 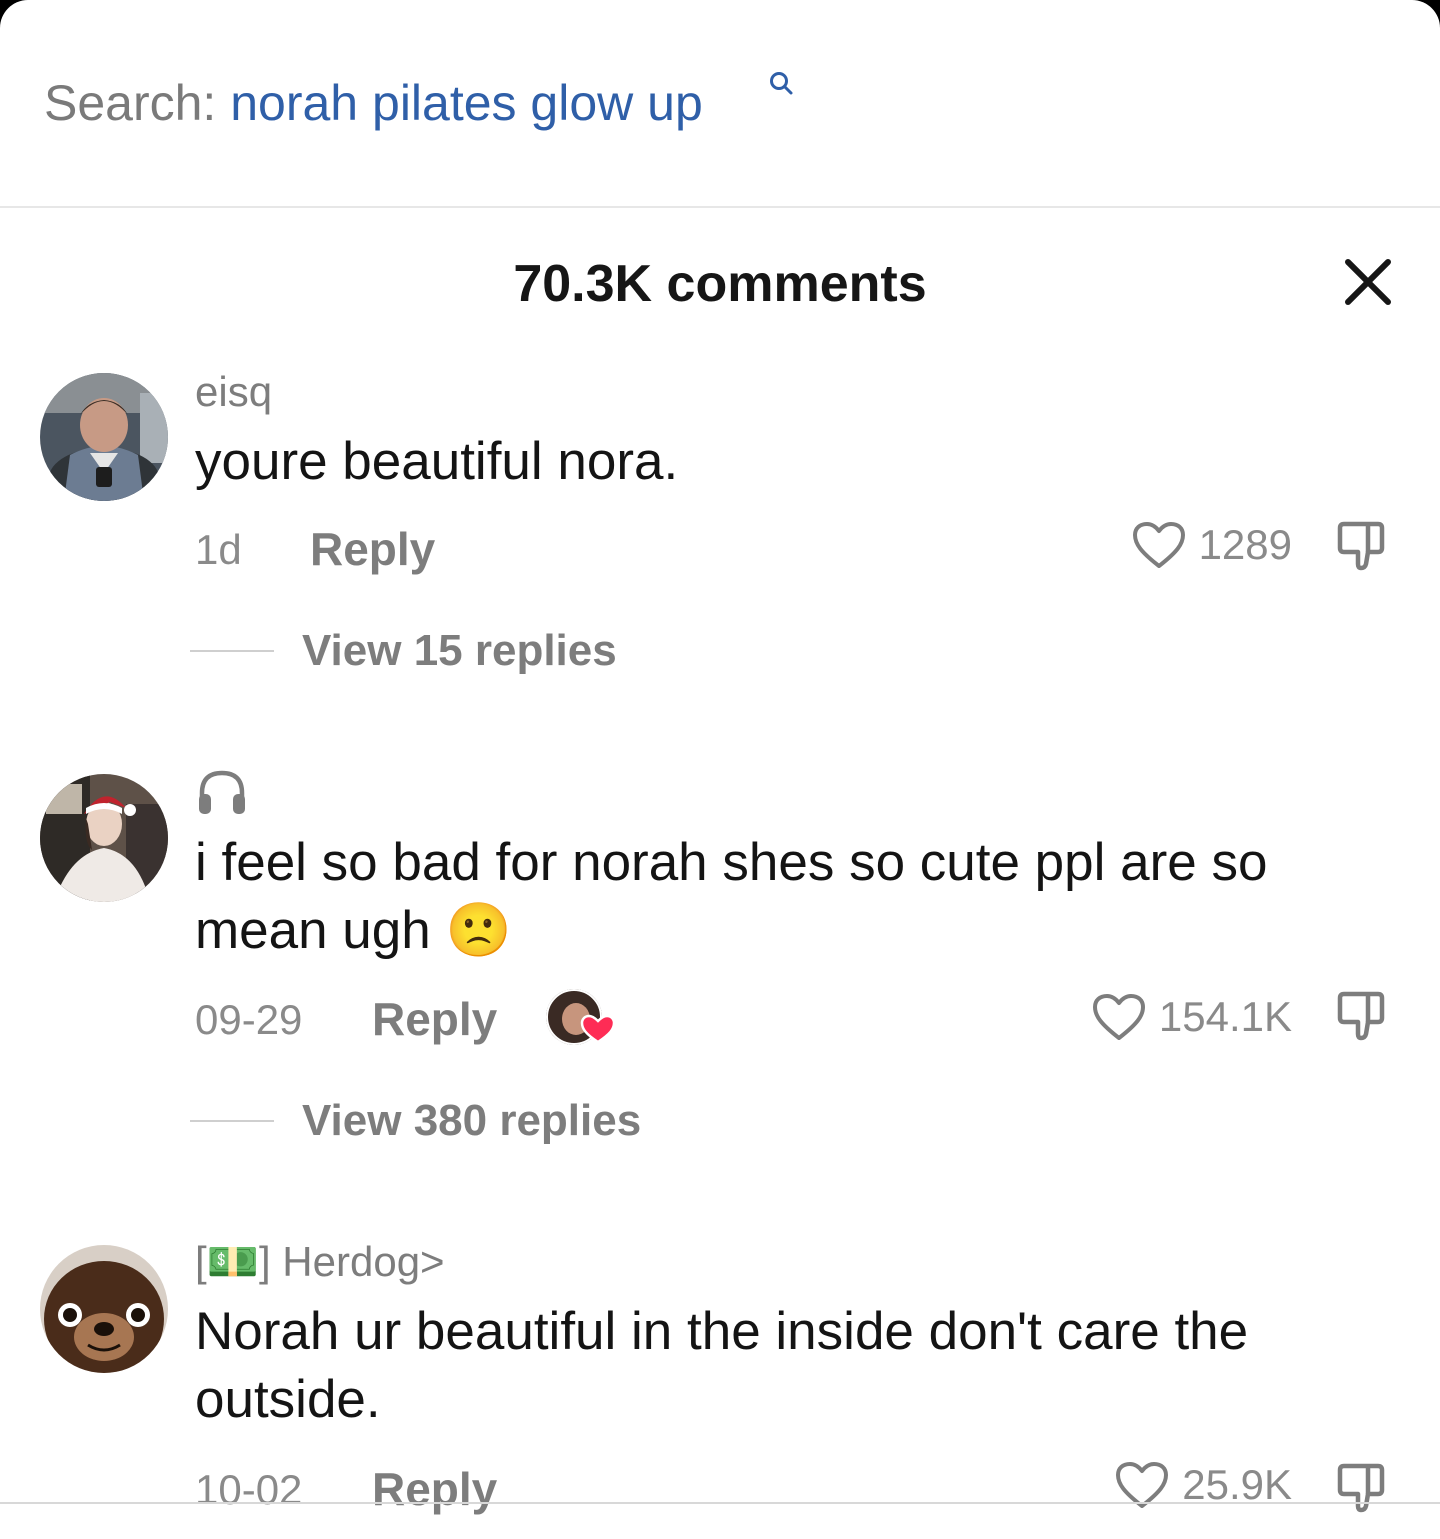 I want to click on comment-username: [💵] Herdog>, so click(x=320, y=1262).